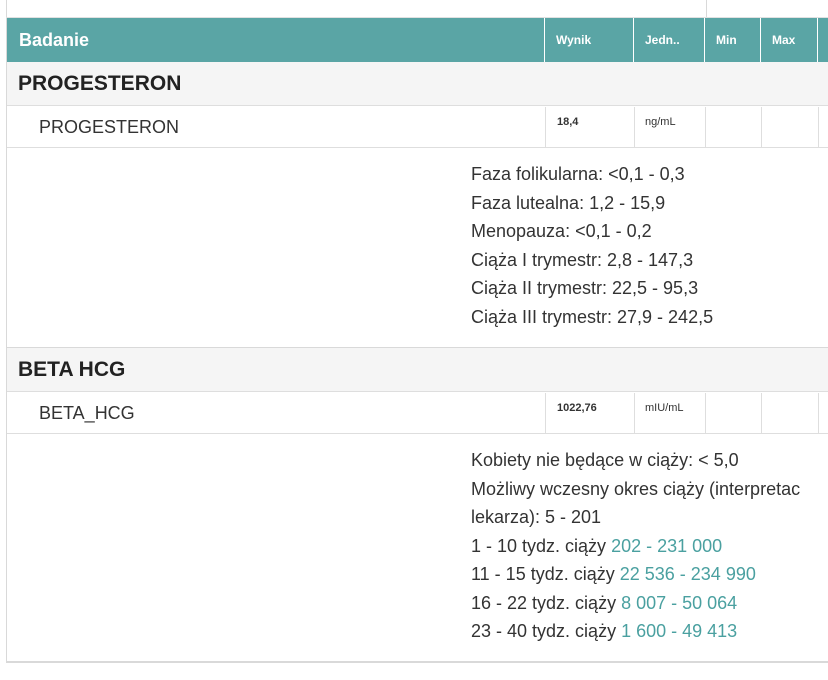 This screenshot has width=828, height=680. I want to click on norm-line: Faza folikularna: <0,1 - 0,3, so click(578, 174).